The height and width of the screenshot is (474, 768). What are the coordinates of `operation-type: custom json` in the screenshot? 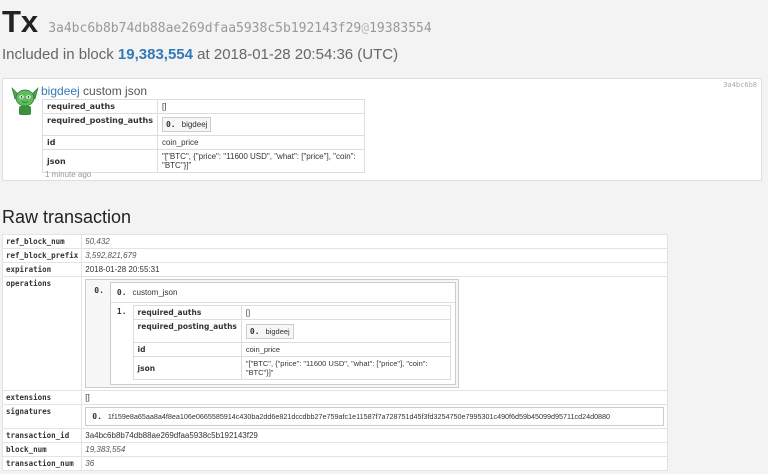 It's located at (115, 91).